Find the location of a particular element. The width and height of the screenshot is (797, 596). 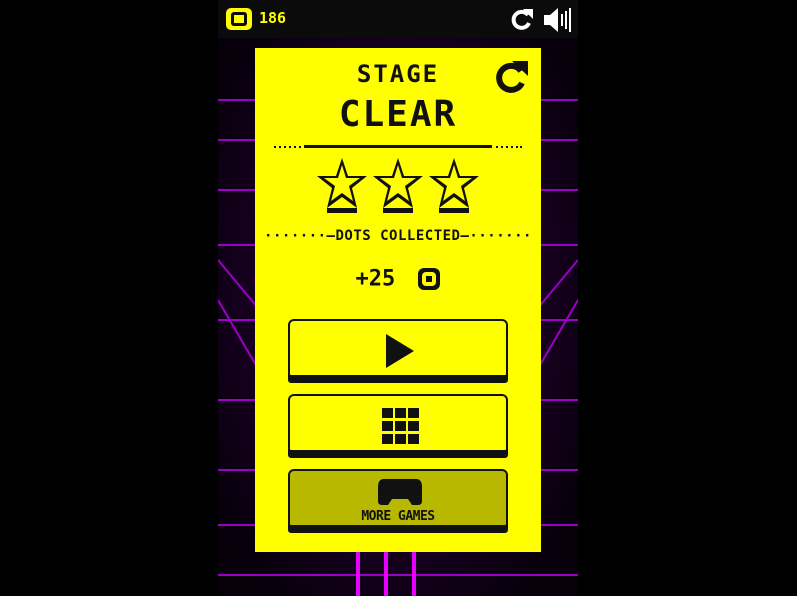

star-rating is located at coordinates (398, 185).